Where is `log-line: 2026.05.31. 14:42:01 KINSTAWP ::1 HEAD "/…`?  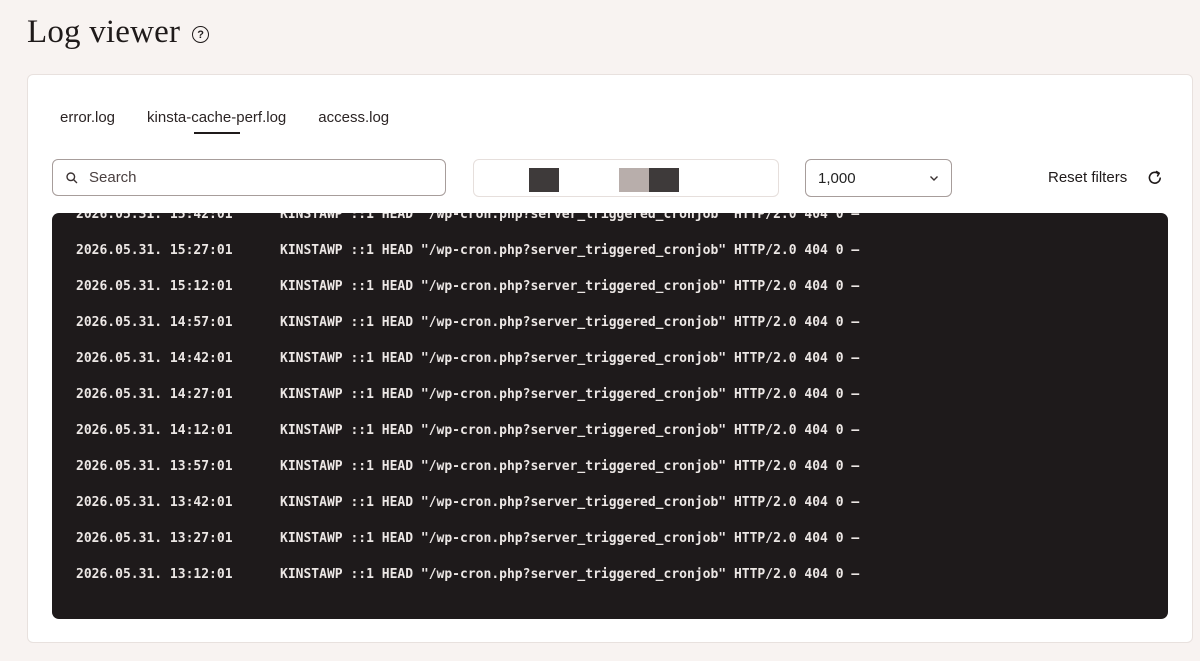 log-line: 2026.05.31. 14:42:01 KINSTAWP ::1 HEAD "/… is located at coordinates (467, 360).